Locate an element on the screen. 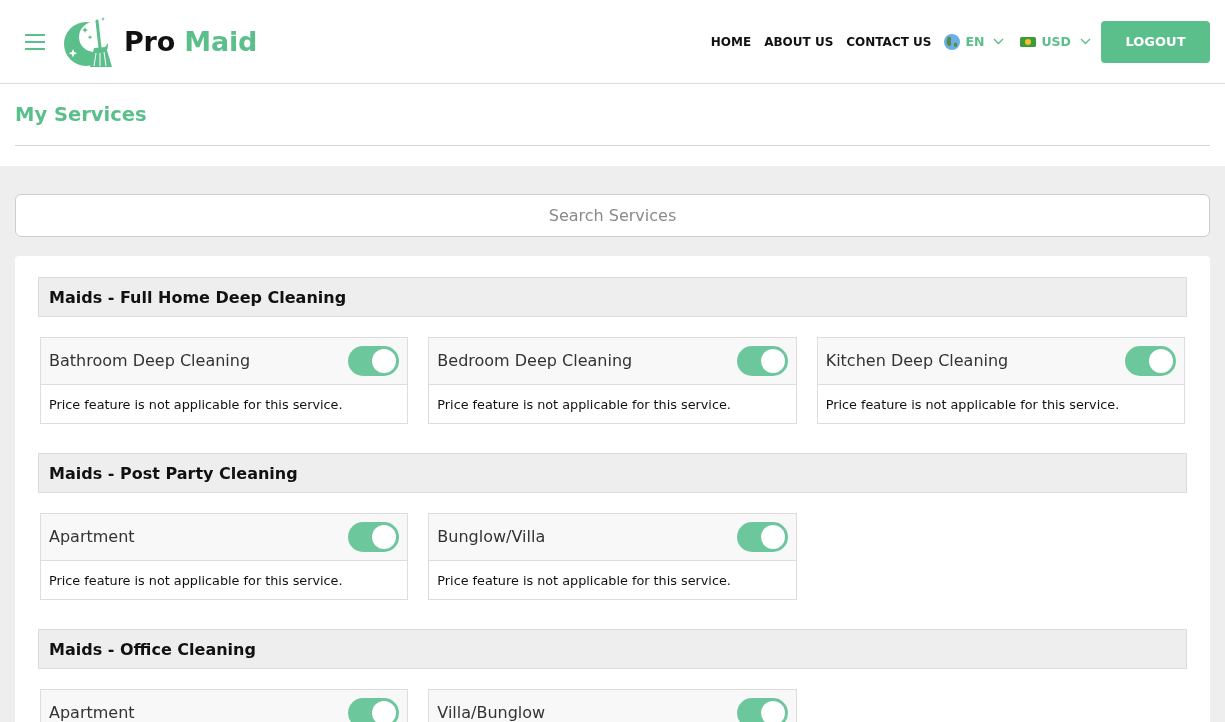 Image resolution: width=1225 pixels, height=722 pixels. menu-button is located at coordinates (35, 41).